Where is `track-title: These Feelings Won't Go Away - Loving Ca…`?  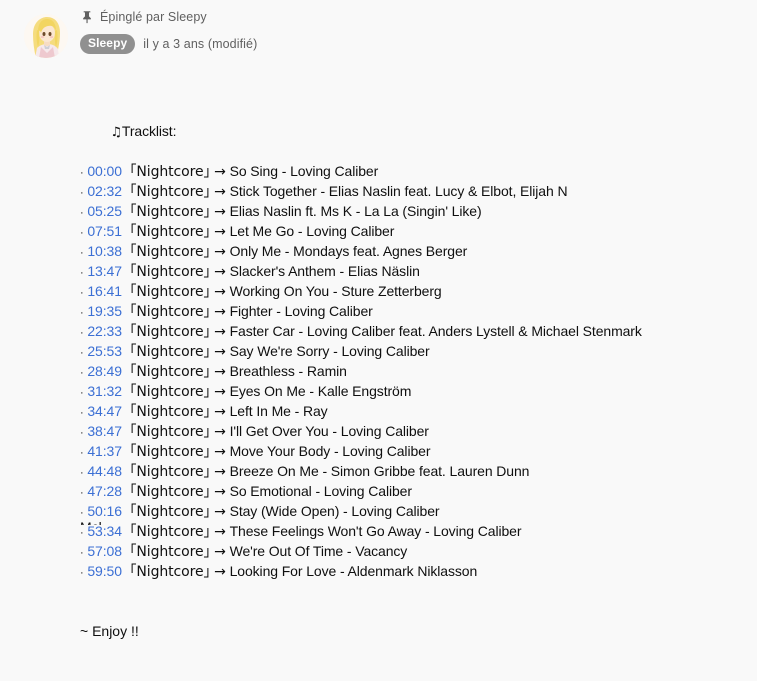
track-title: These Feelings Won't Go Away - Loving Ca… is located at coordinates (375, 531).